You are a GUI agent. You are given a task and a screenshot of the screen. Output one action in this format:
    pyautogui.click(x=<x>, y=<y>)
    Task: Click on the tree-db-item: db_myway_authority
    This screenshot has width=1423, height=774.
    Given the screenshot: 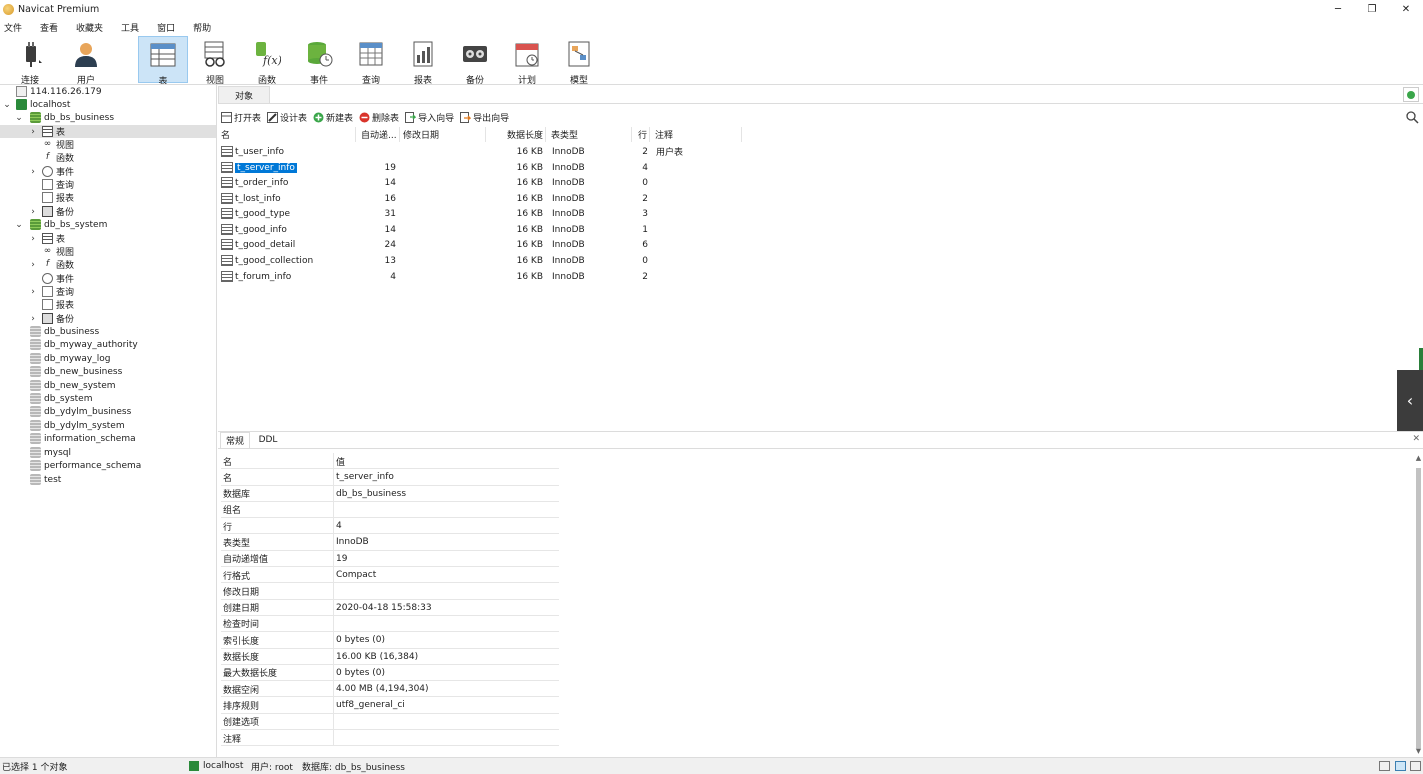 What is the action you would take?
    pyautogui.click(x=84, y=344)
    